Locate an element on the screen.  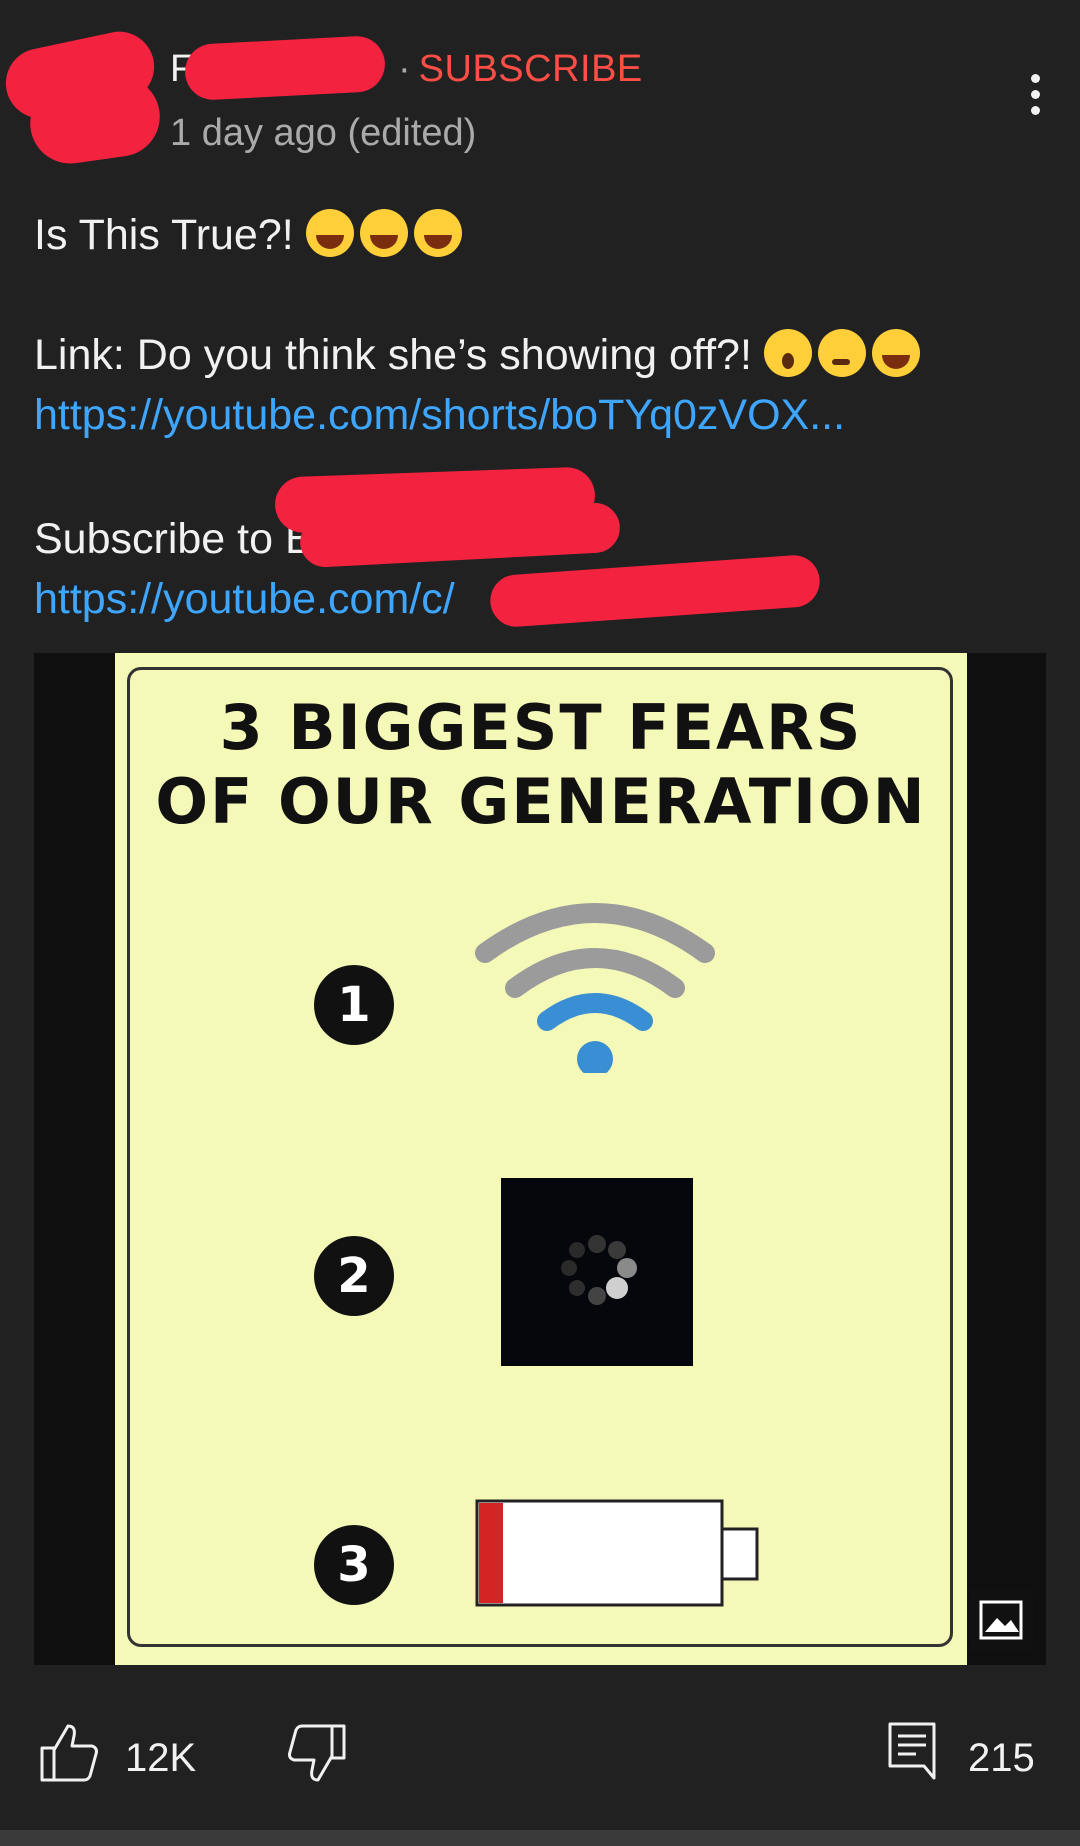
low-battery-icon is located at coordinates (617, 1553).